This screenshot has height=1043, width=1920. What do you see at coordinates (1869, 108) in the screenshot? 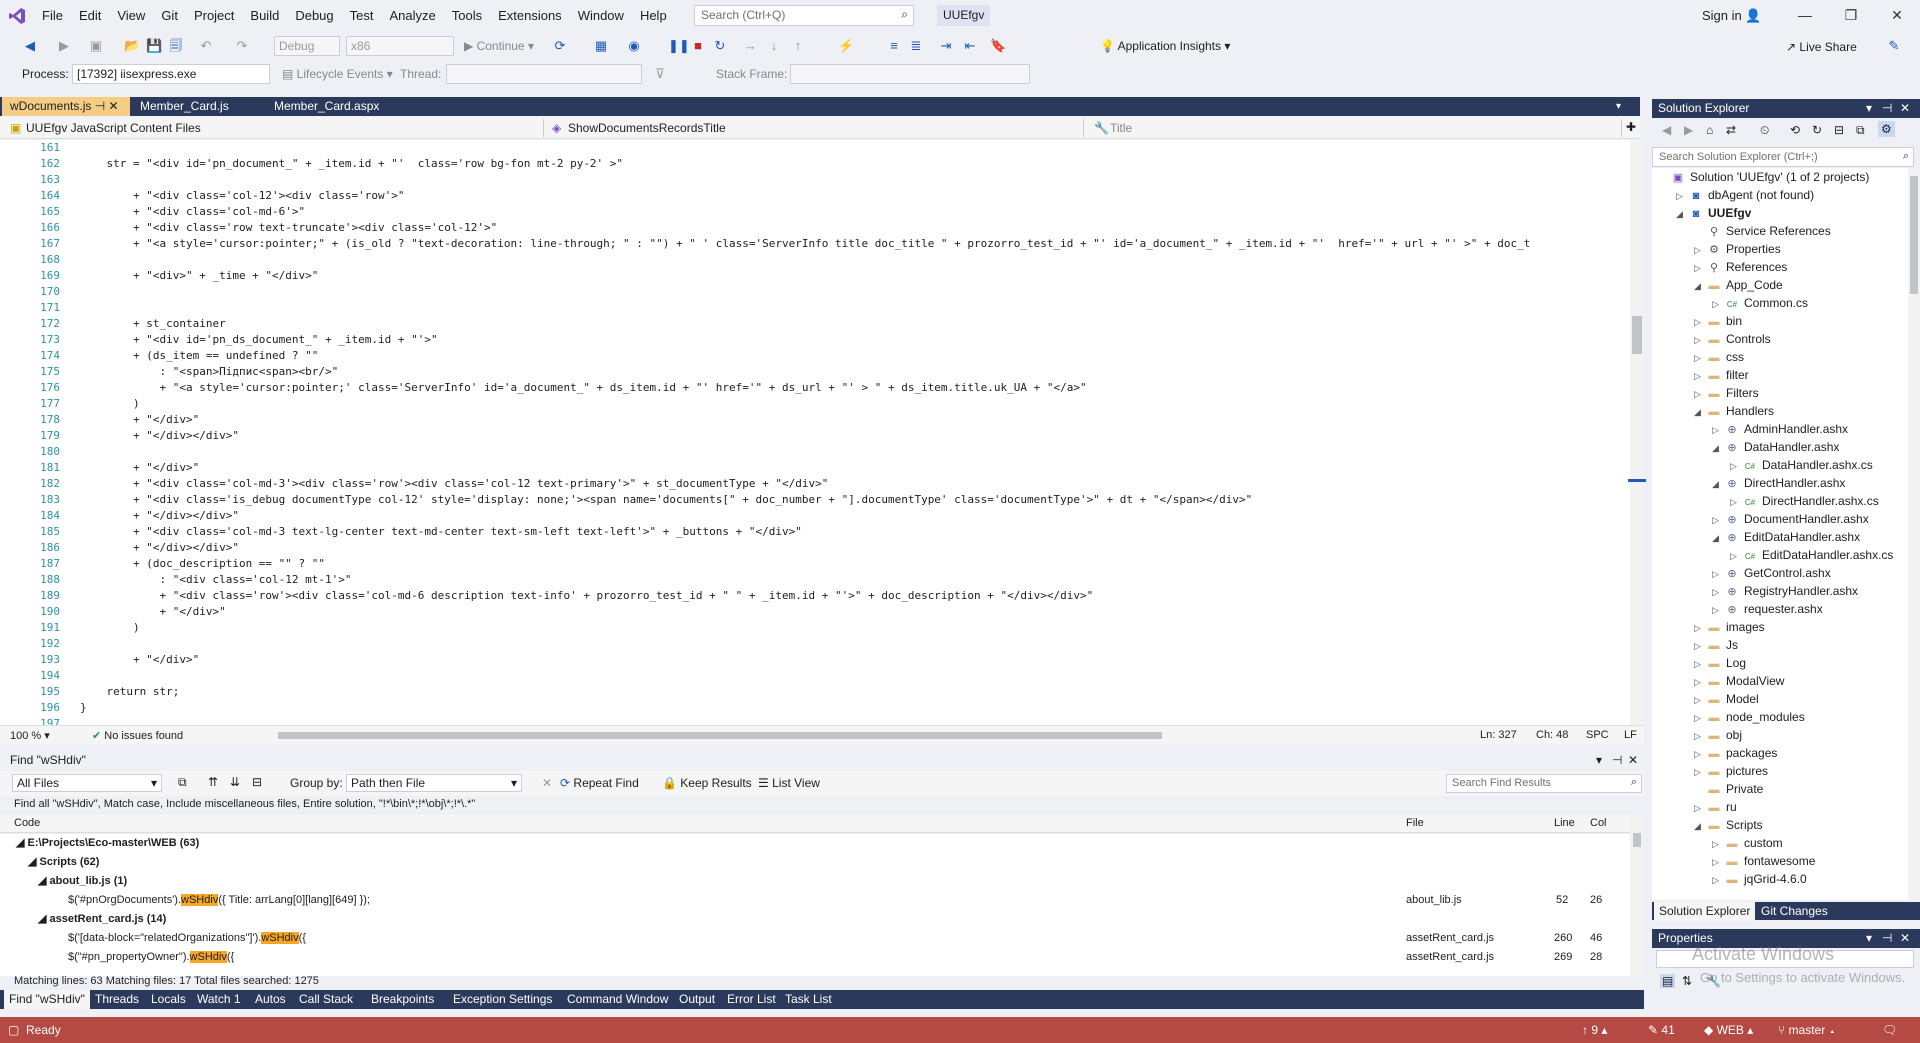
I see `panel-menu-icon: ▾` at bounding box center [1869, 108].